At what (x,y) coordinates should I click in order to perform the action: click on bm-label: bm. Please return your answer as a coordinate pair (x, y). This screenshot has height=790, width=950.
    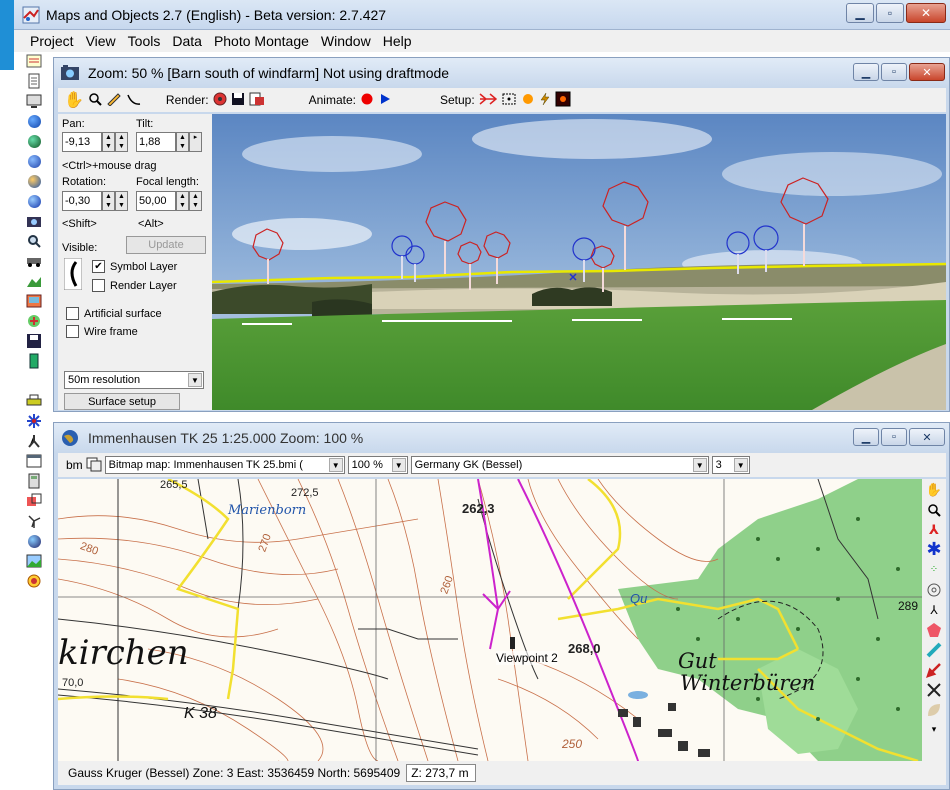
    Looking at the image, I should click on (74, 465).